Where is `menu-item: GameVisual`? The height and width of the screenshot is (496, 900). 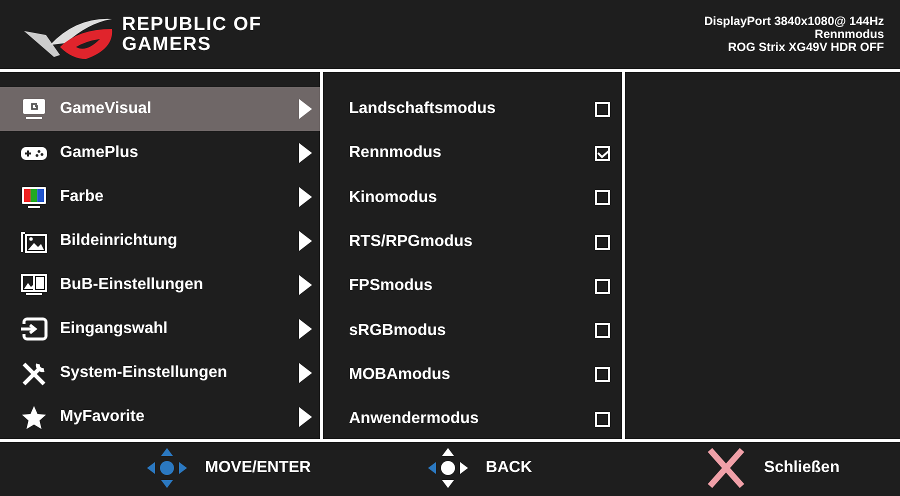
menu-item: GameVisual is located at coordinates (160, 109).